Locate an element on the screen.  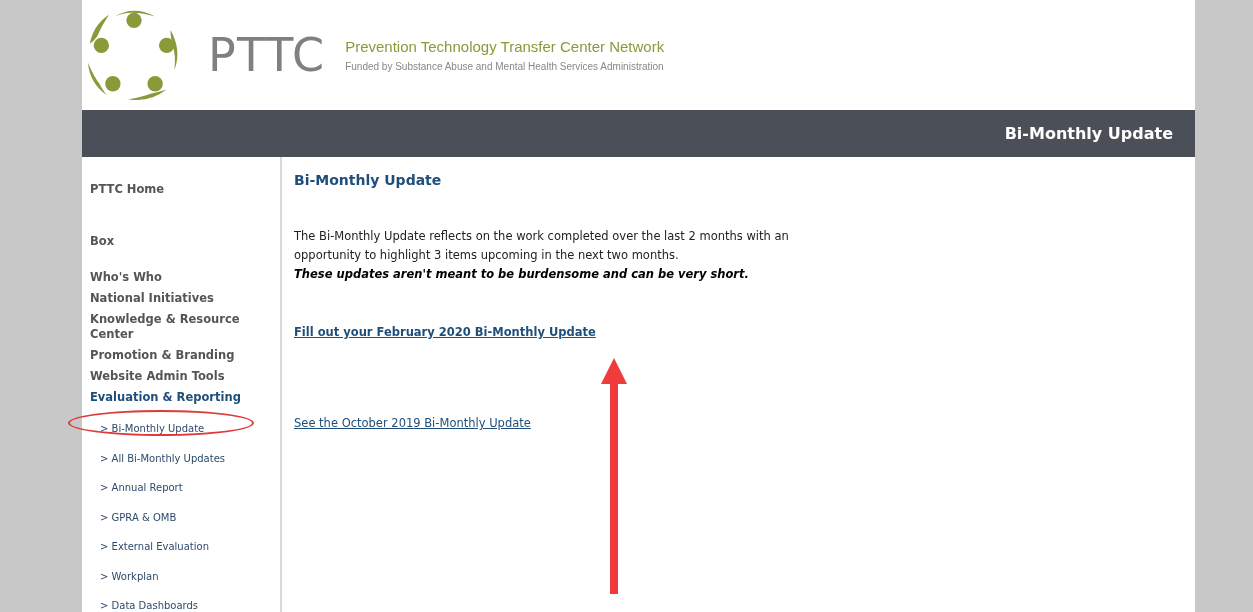
sidebar-subitem: > GPRA & OMB is located at coordinates (138, 517).